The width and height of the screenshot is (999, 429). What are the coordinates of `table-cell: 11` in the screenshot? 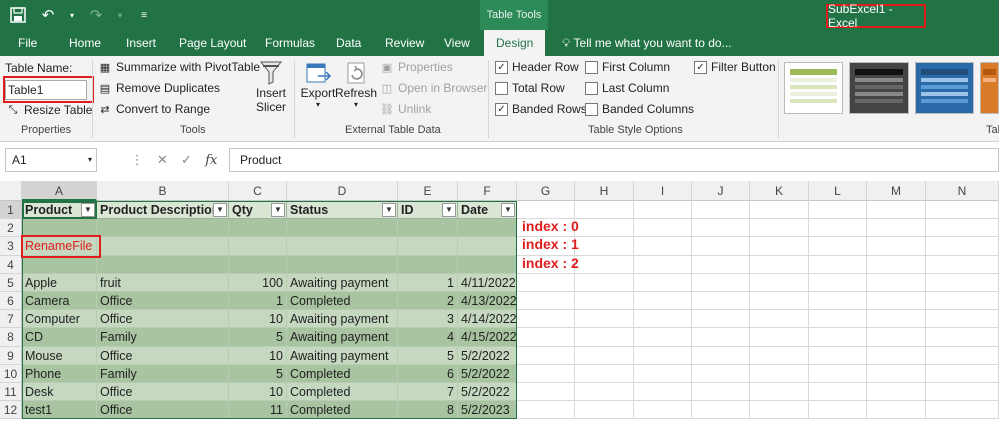 It's located at (258, 410).